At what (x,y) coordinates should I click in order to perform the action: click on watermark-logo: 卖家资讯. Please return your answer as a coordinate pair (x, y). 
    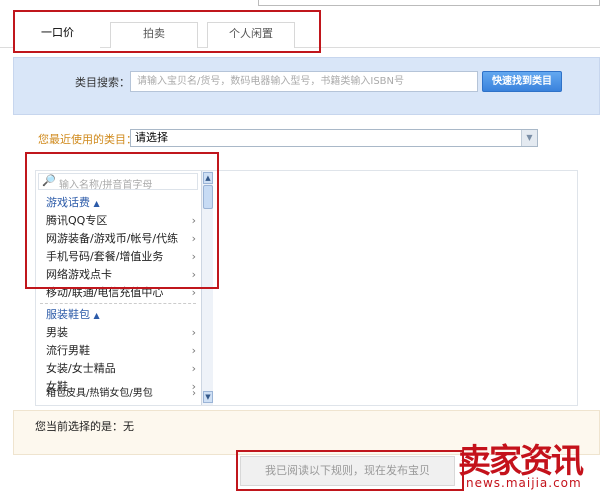
    Looking at the image, I should click on (521, 460).